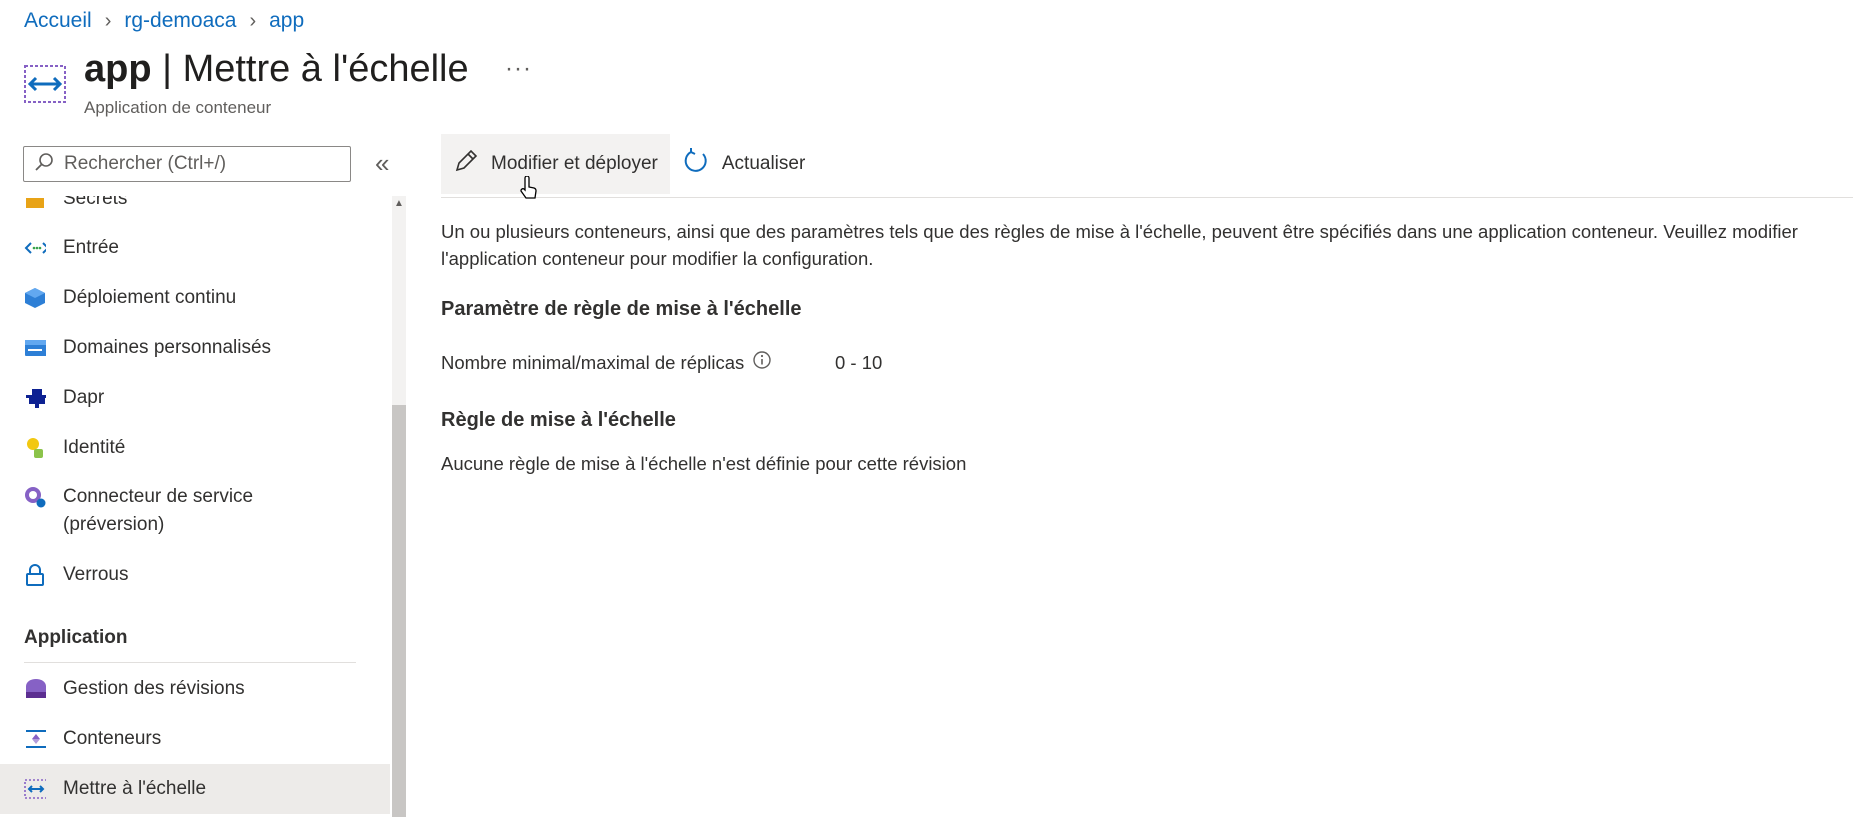 This screenshot has width=1853, height=817. Describe the element at coordinates (382, 163) in the screenshot. I see `collapse-sidebar-button: «` at that location.